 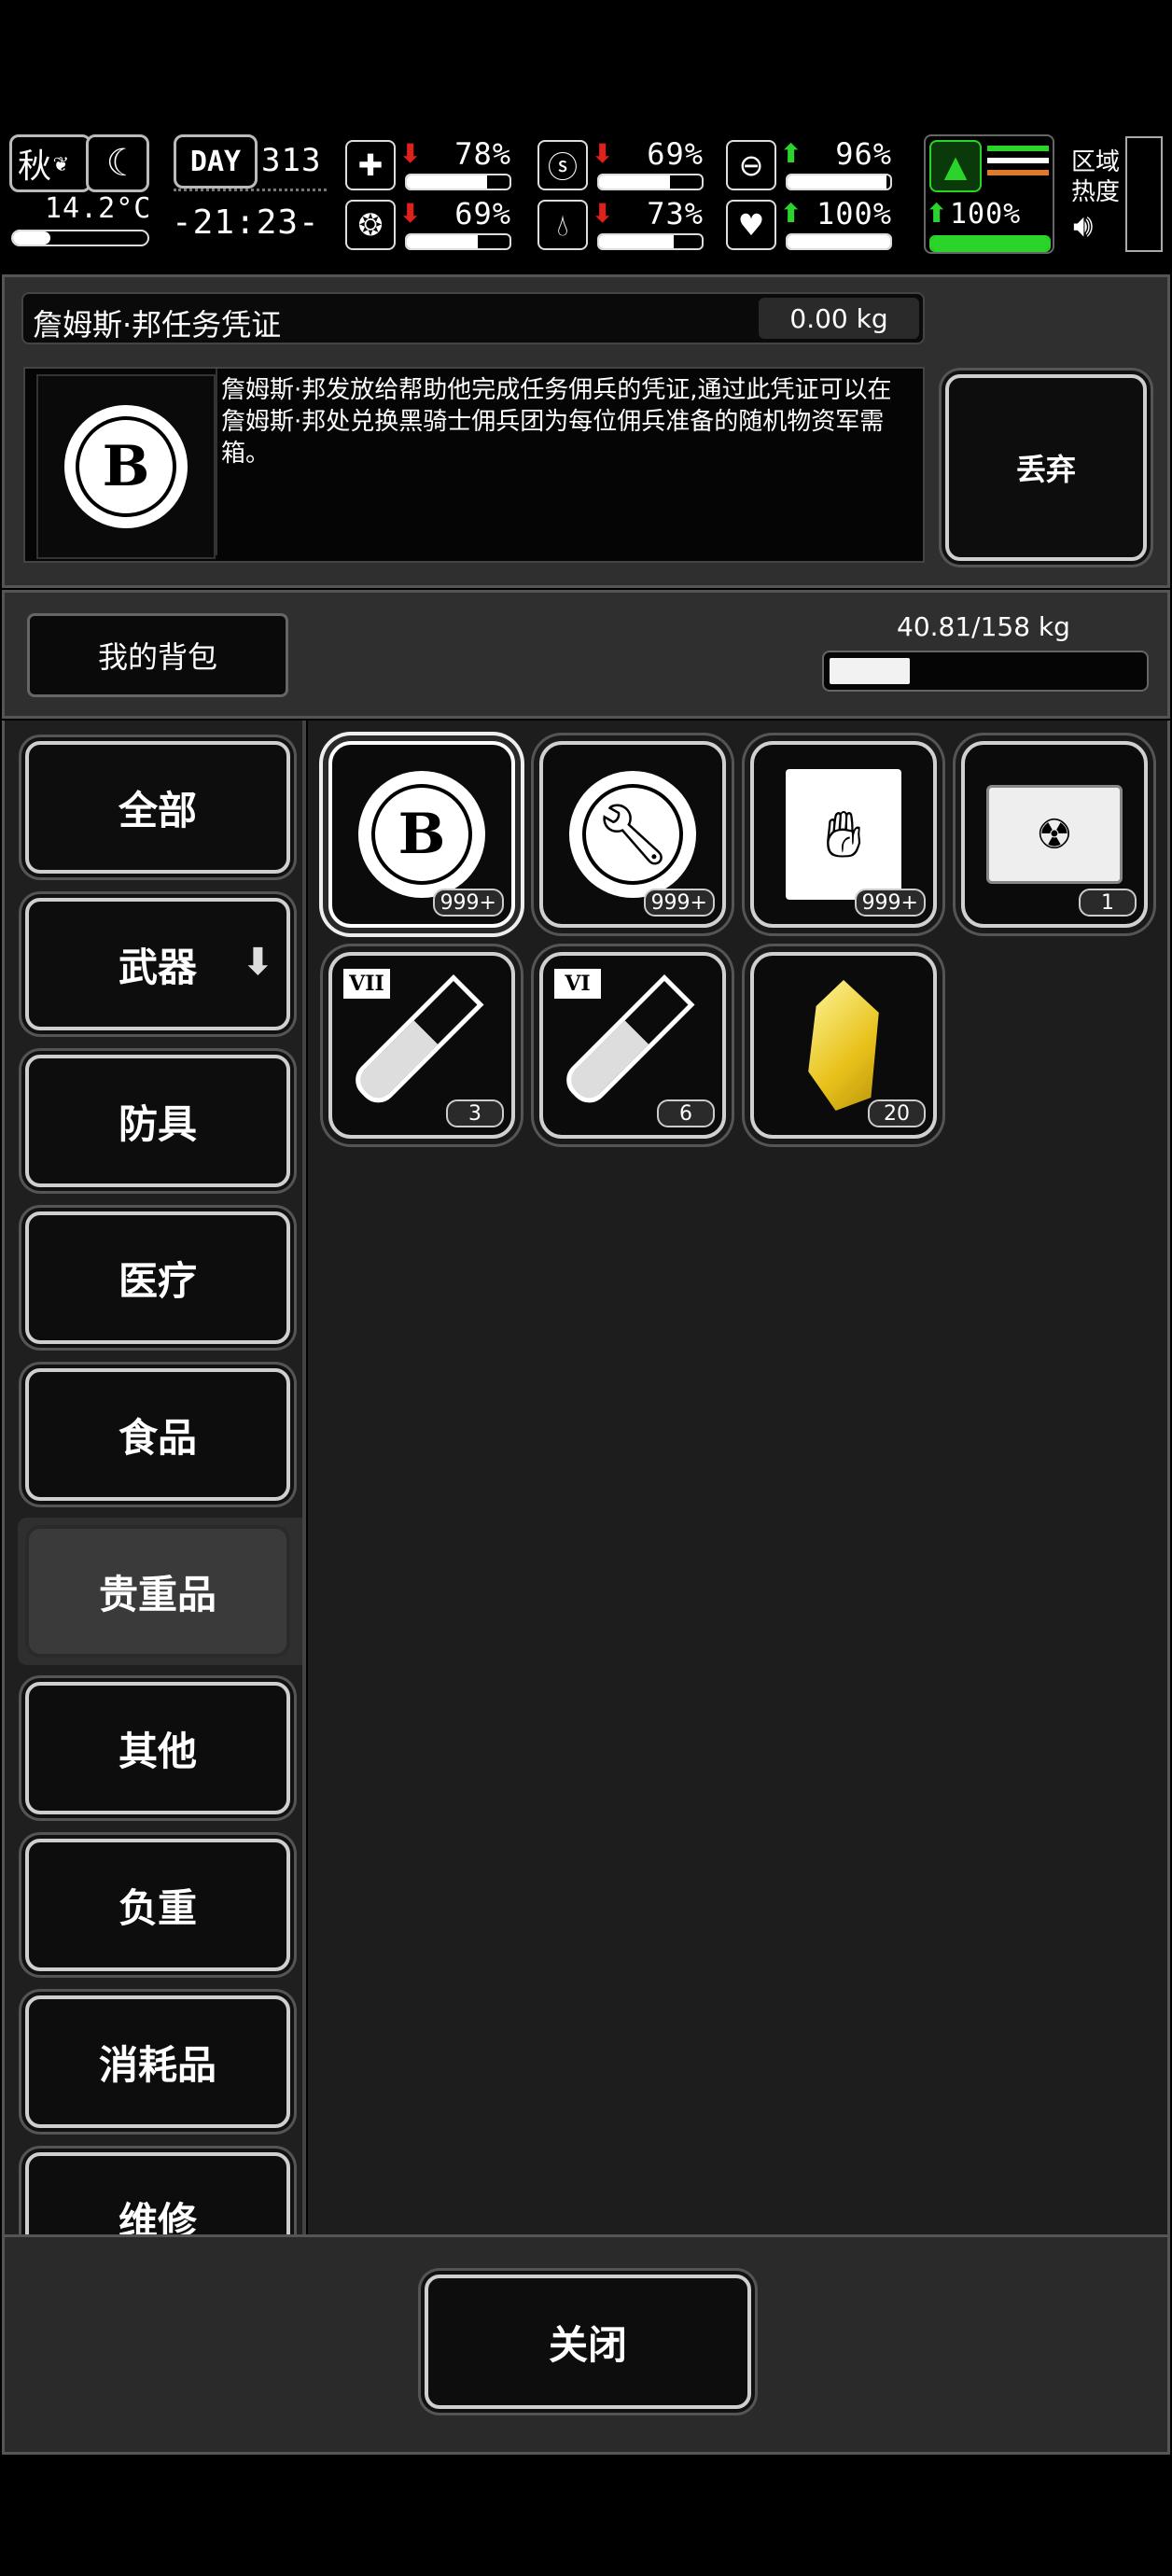 I want to click on vital-stat: 💧︎ ⬇ 73%, so click(x=621, y=224).